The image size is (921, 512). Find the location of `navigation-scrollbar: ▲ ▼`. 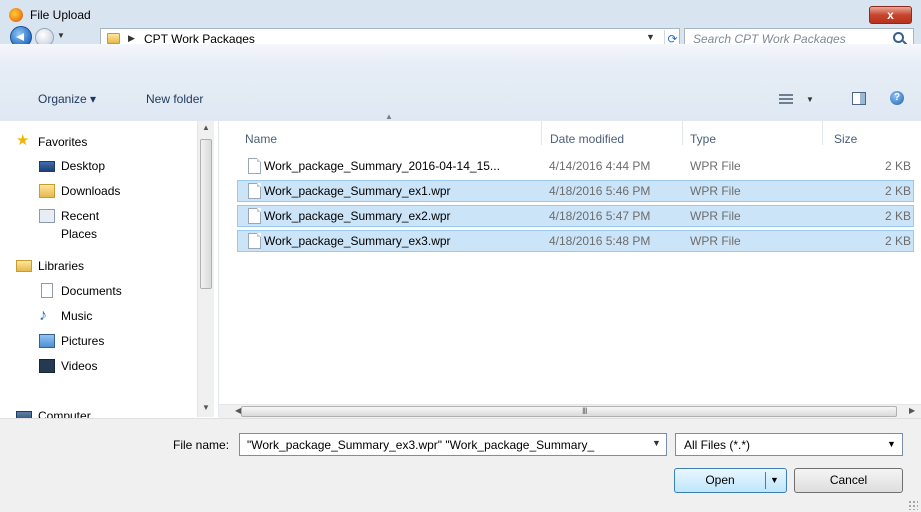

navigation-scrollbar: ▲ ▼ is located at coordinates (205, 269).